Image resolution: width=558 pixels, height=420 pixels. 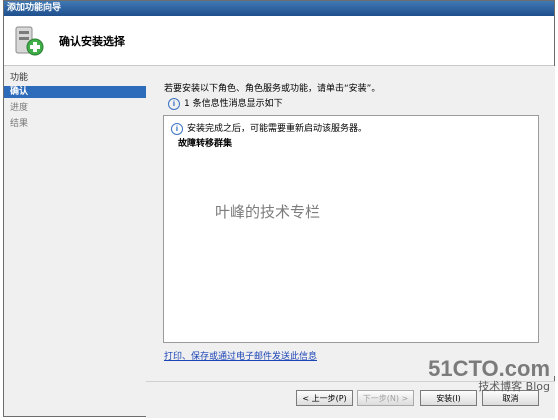 What do you see at coordinates (34, 8) in the screenshot?
I see `window-title: 添加功能向导` at bounding box center [34, 8].